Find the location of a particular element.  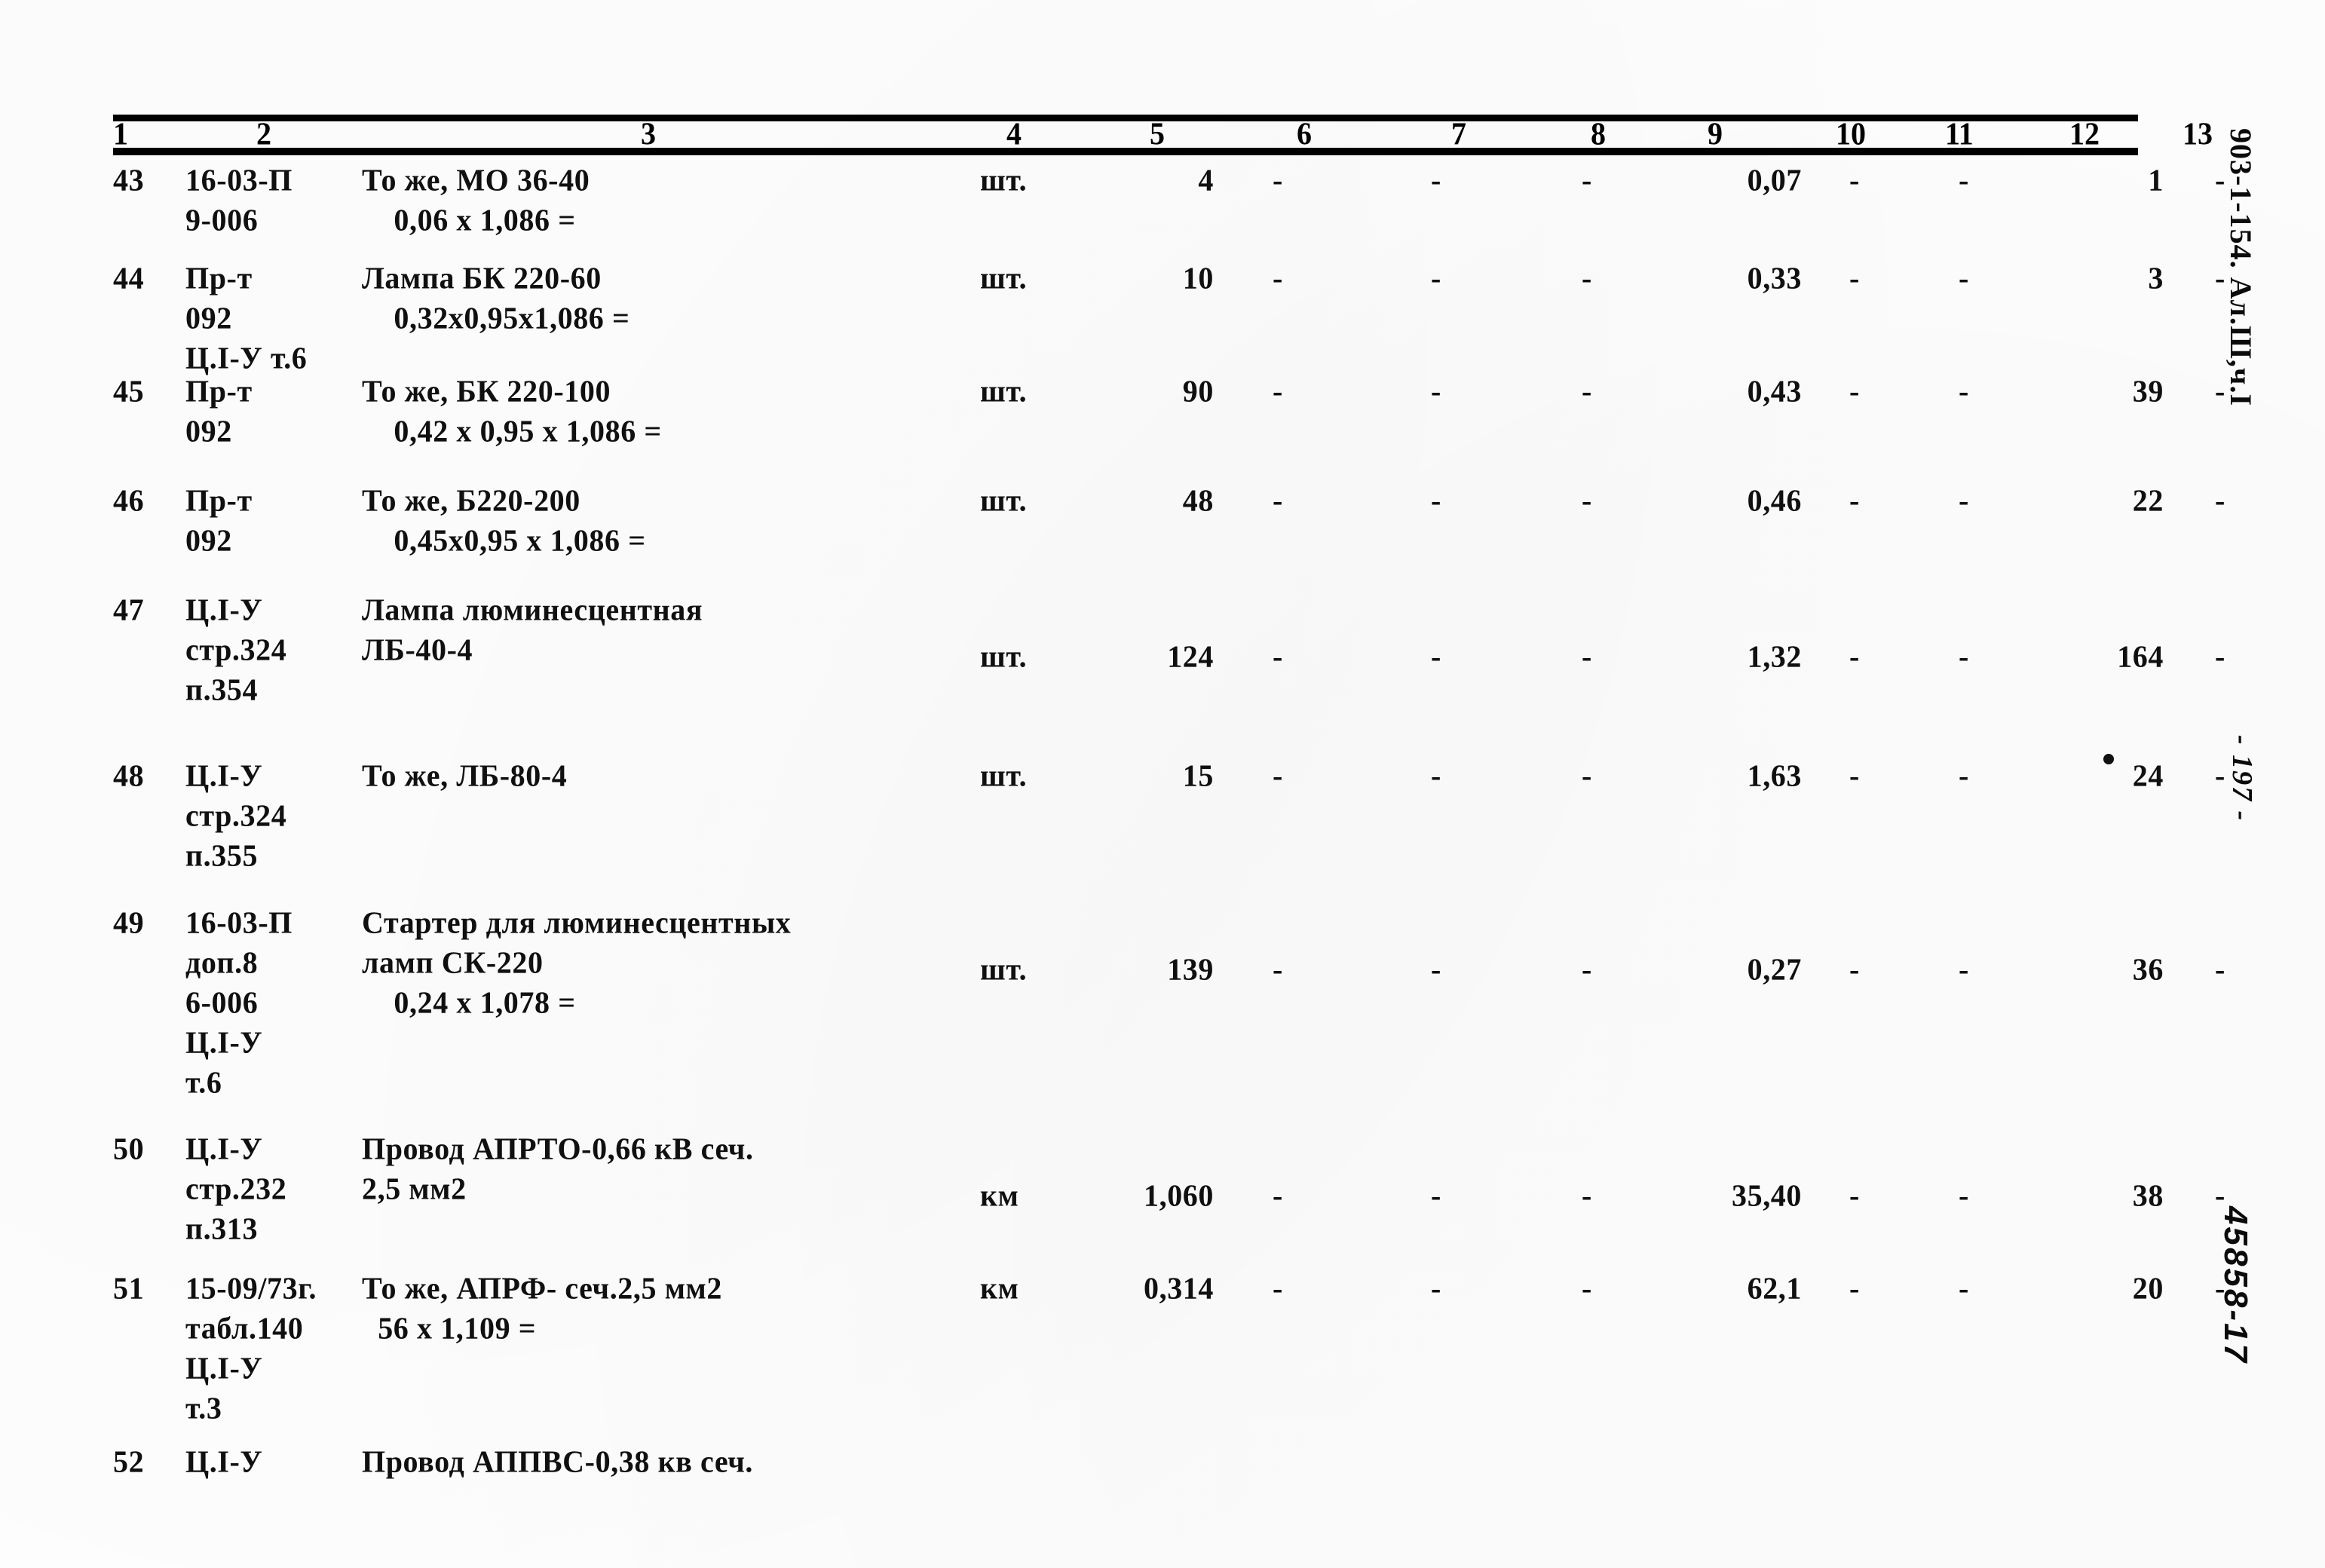

column-number-1: 1 is located at coordinates (120, 133).